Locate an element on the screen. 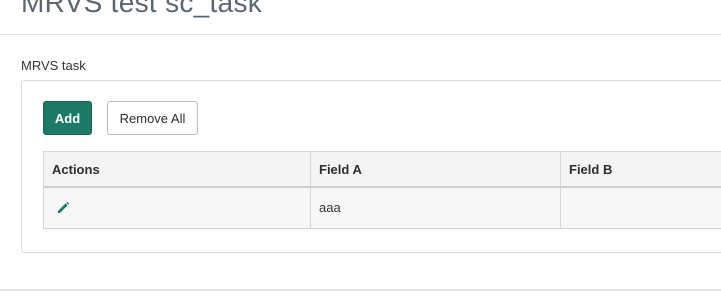 This screenshot has width=721, height=300. table-row: aaa is located at coordinates (382, 208).